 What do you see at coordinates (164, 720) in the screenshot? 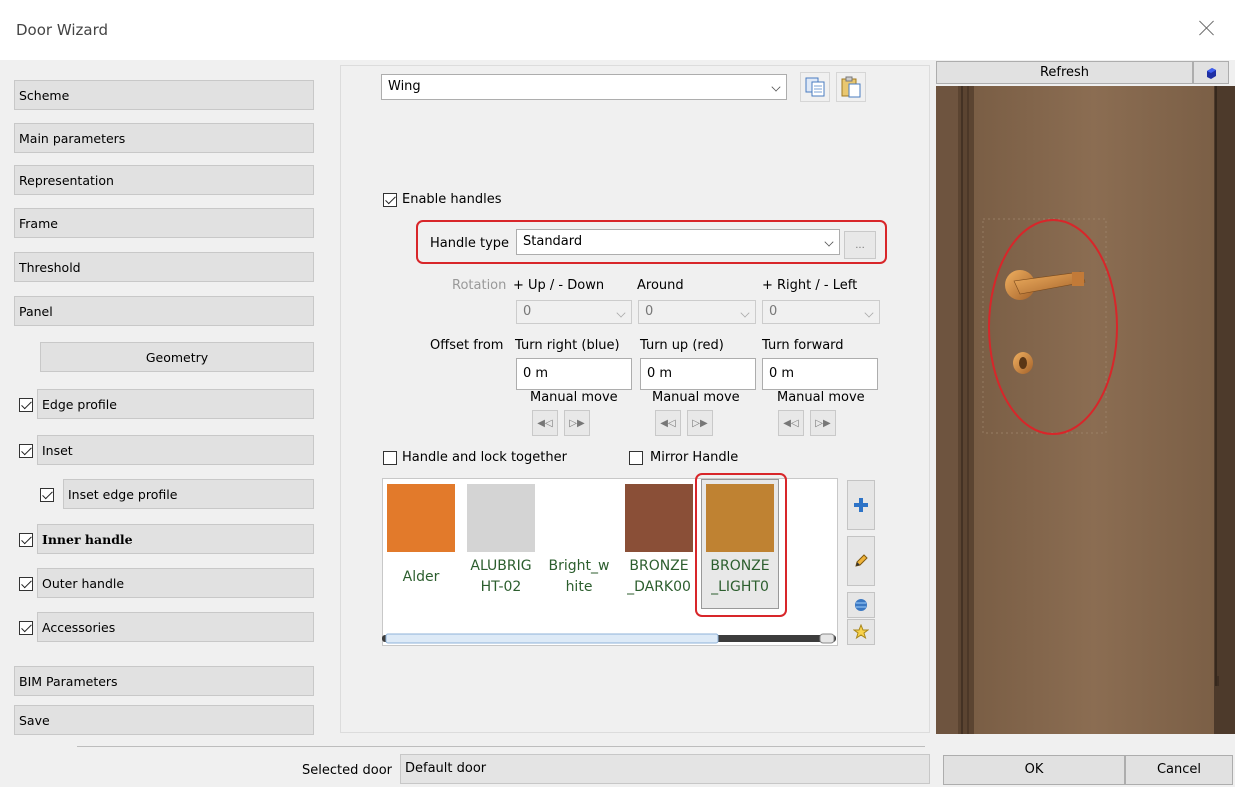
I see `nav-save: Save` at bounding box center [164, 720].